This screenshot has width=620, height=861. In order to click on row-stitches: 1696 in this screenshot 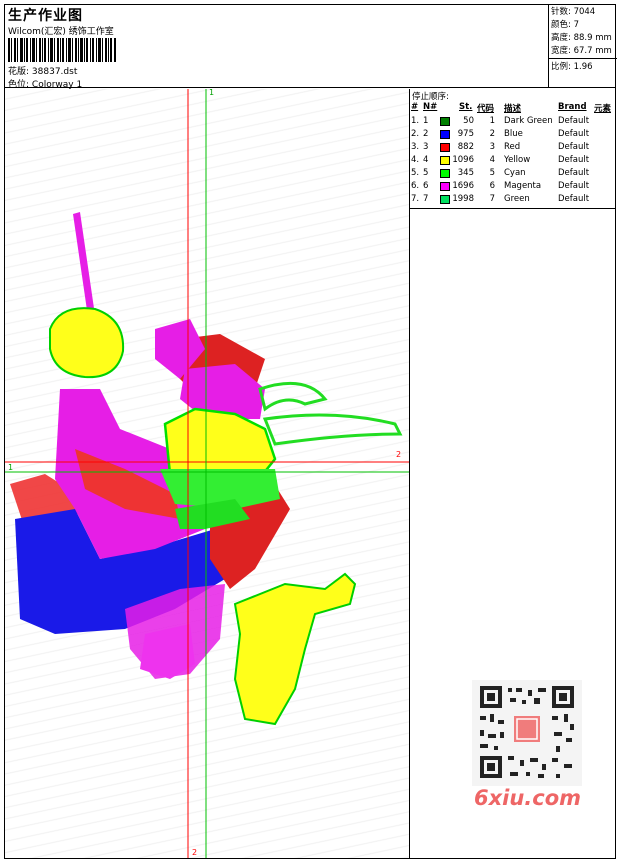, I will do `click(463, 186)`.